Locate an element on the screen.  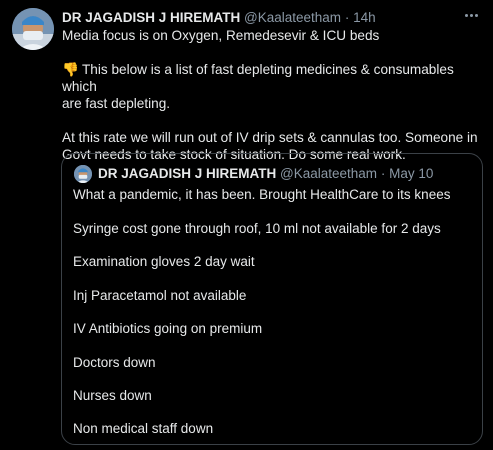
quoted-line: Non medical staff down is located at coordinates (143, 428).